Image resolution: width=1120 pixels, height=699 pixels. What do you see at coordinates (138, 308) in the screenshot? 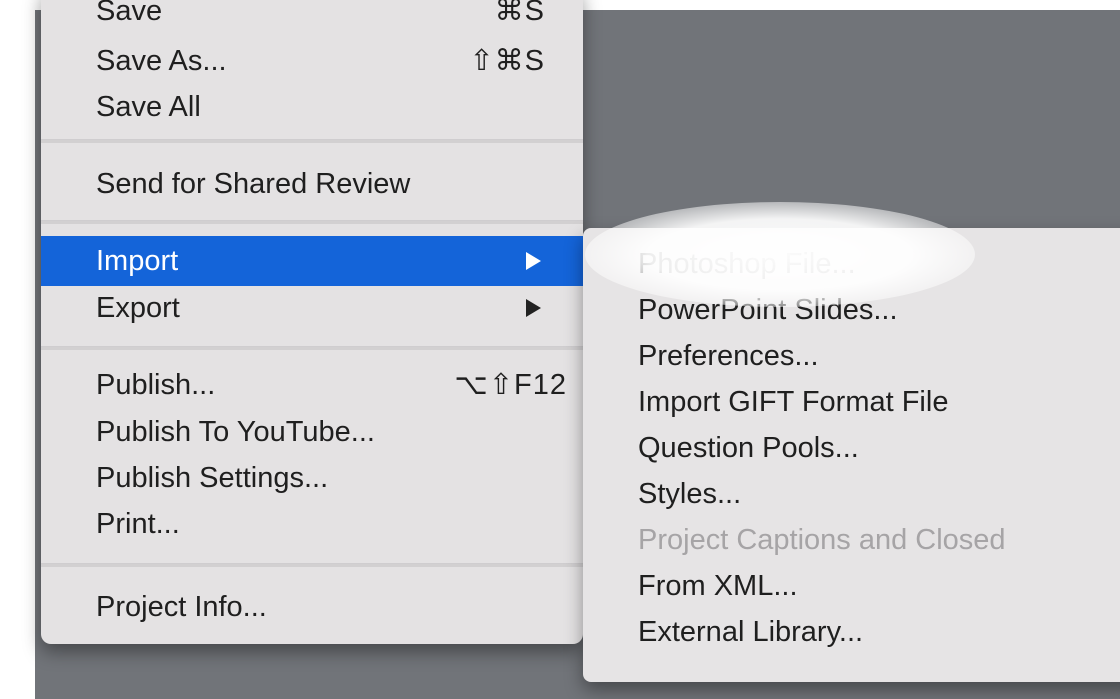
I see `menu-item-label: Export` at bounding box center [138, 308].